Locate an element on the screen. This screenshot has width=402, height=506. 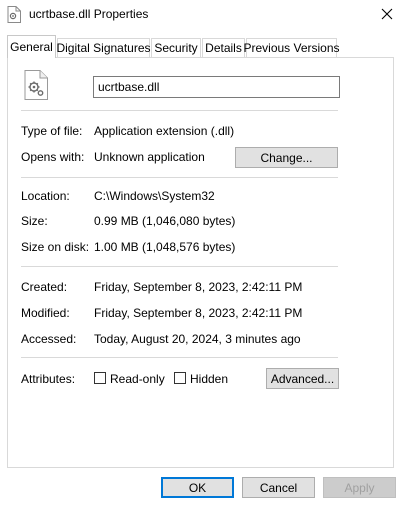
size-label: Size: is located at coordinates (34, 221).